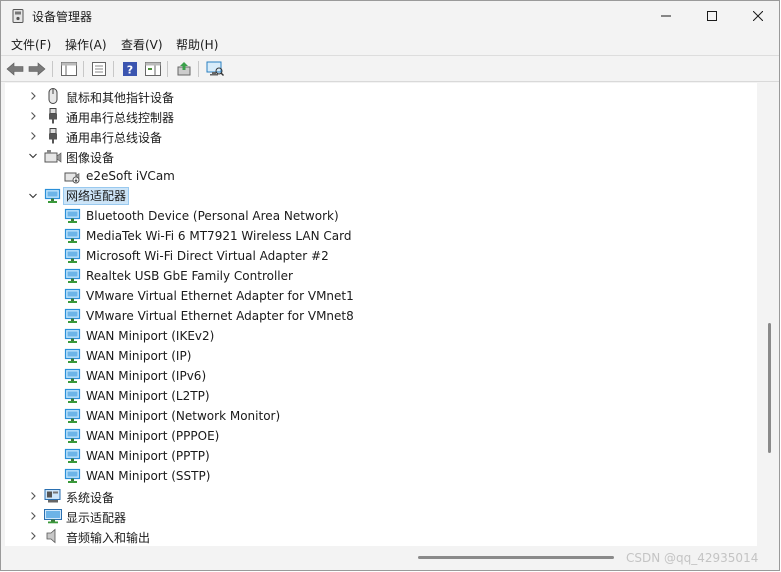  What do you see at coordinates (148, 456) in the screenshot?
I see `tree-item-label: WAN Miniport (PPTP)` at bounding box center [148, 456].